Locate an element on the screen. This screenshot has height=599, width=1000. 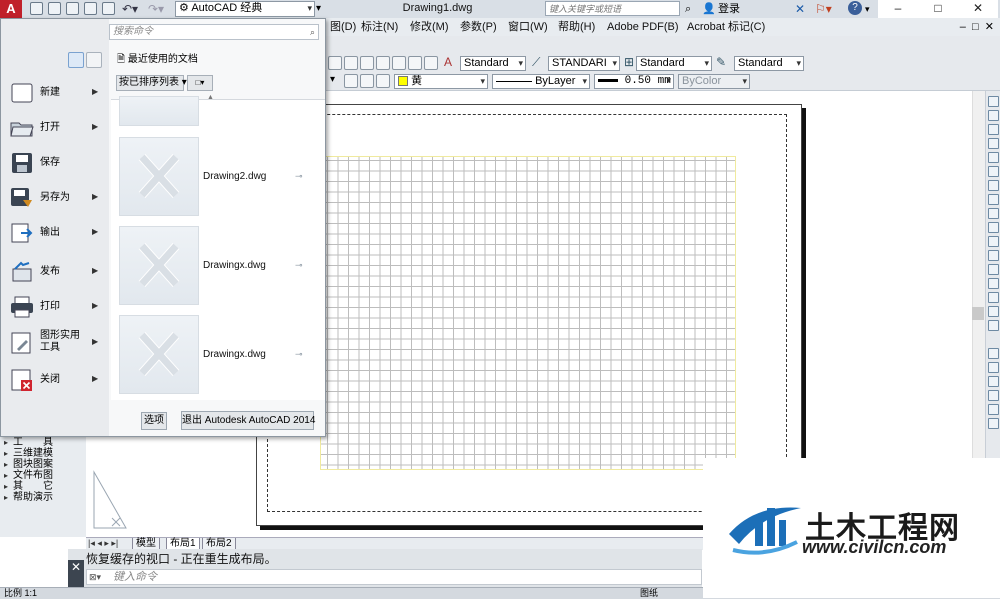
array-tool-icon is located at coordinates (993, 241).